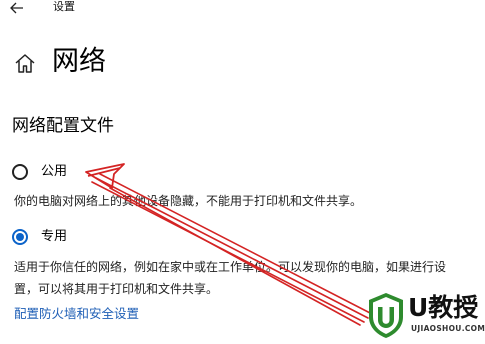 The height and width of the screenshot is (344, 485). I want to click on home-button, so click(25, 64).